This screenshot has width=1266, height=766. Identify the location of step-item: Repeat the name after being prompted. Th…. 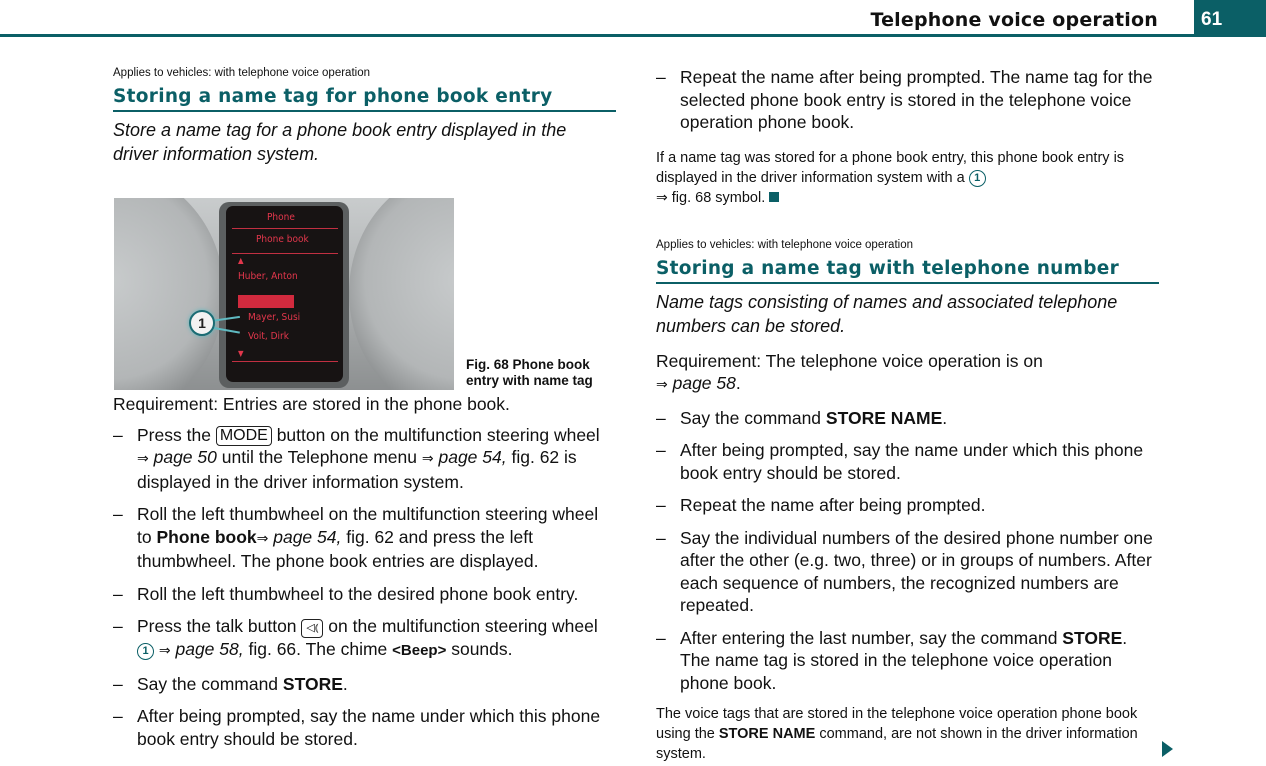
(907, 100).